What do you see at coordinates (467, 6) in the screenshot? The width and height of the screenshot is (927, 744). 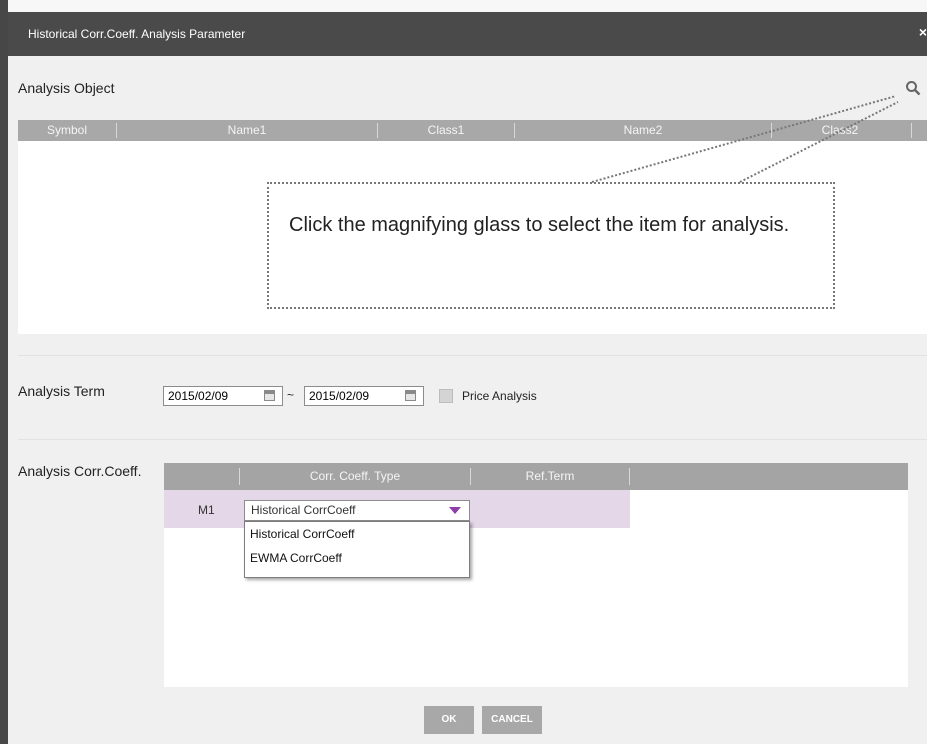 I see `top-strip` at bounding box center [467, 6].